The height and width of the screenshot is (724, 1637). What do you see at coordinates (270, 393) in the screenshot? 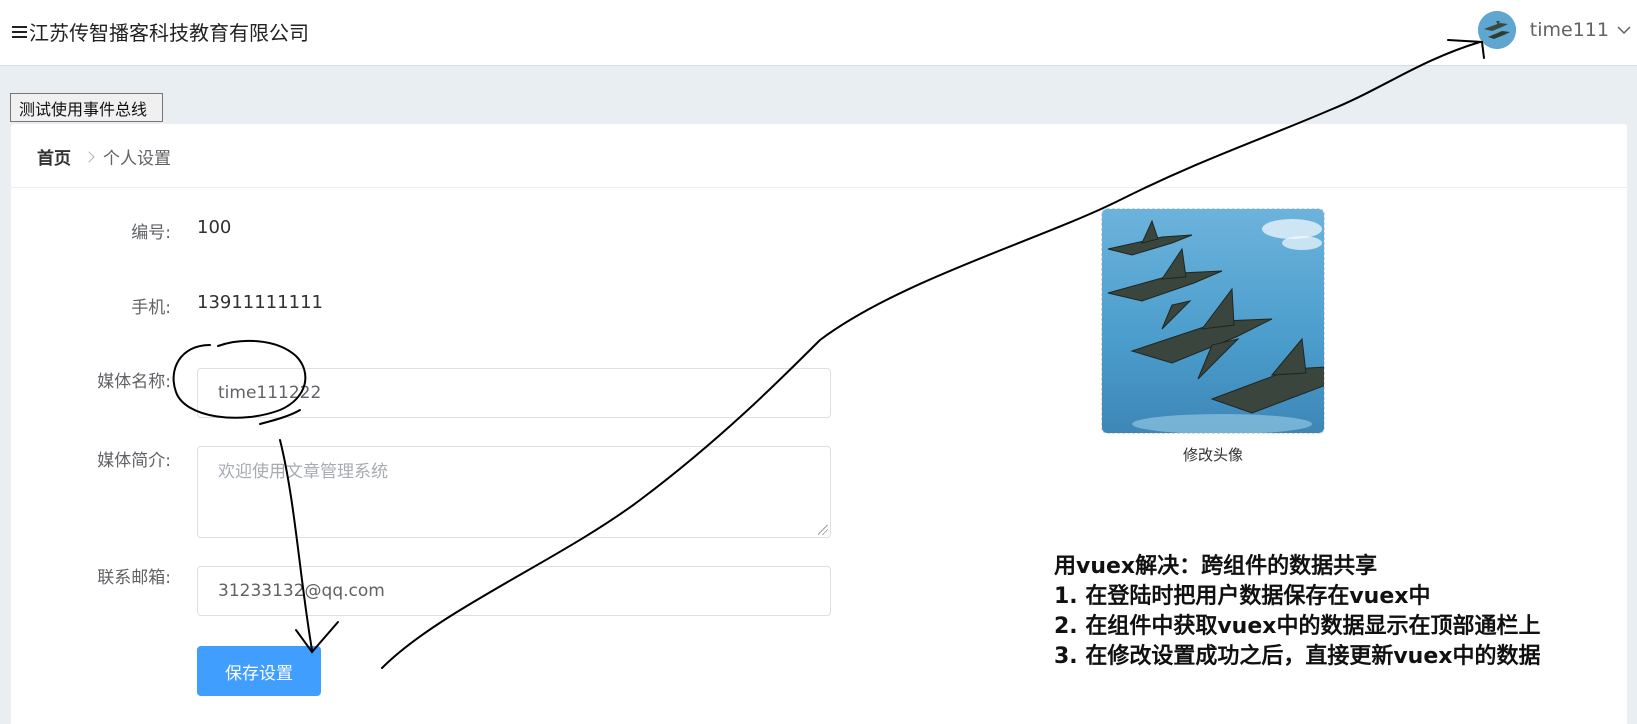
I see `media-name-input-value: time111222` at bounding box center [270, 393].